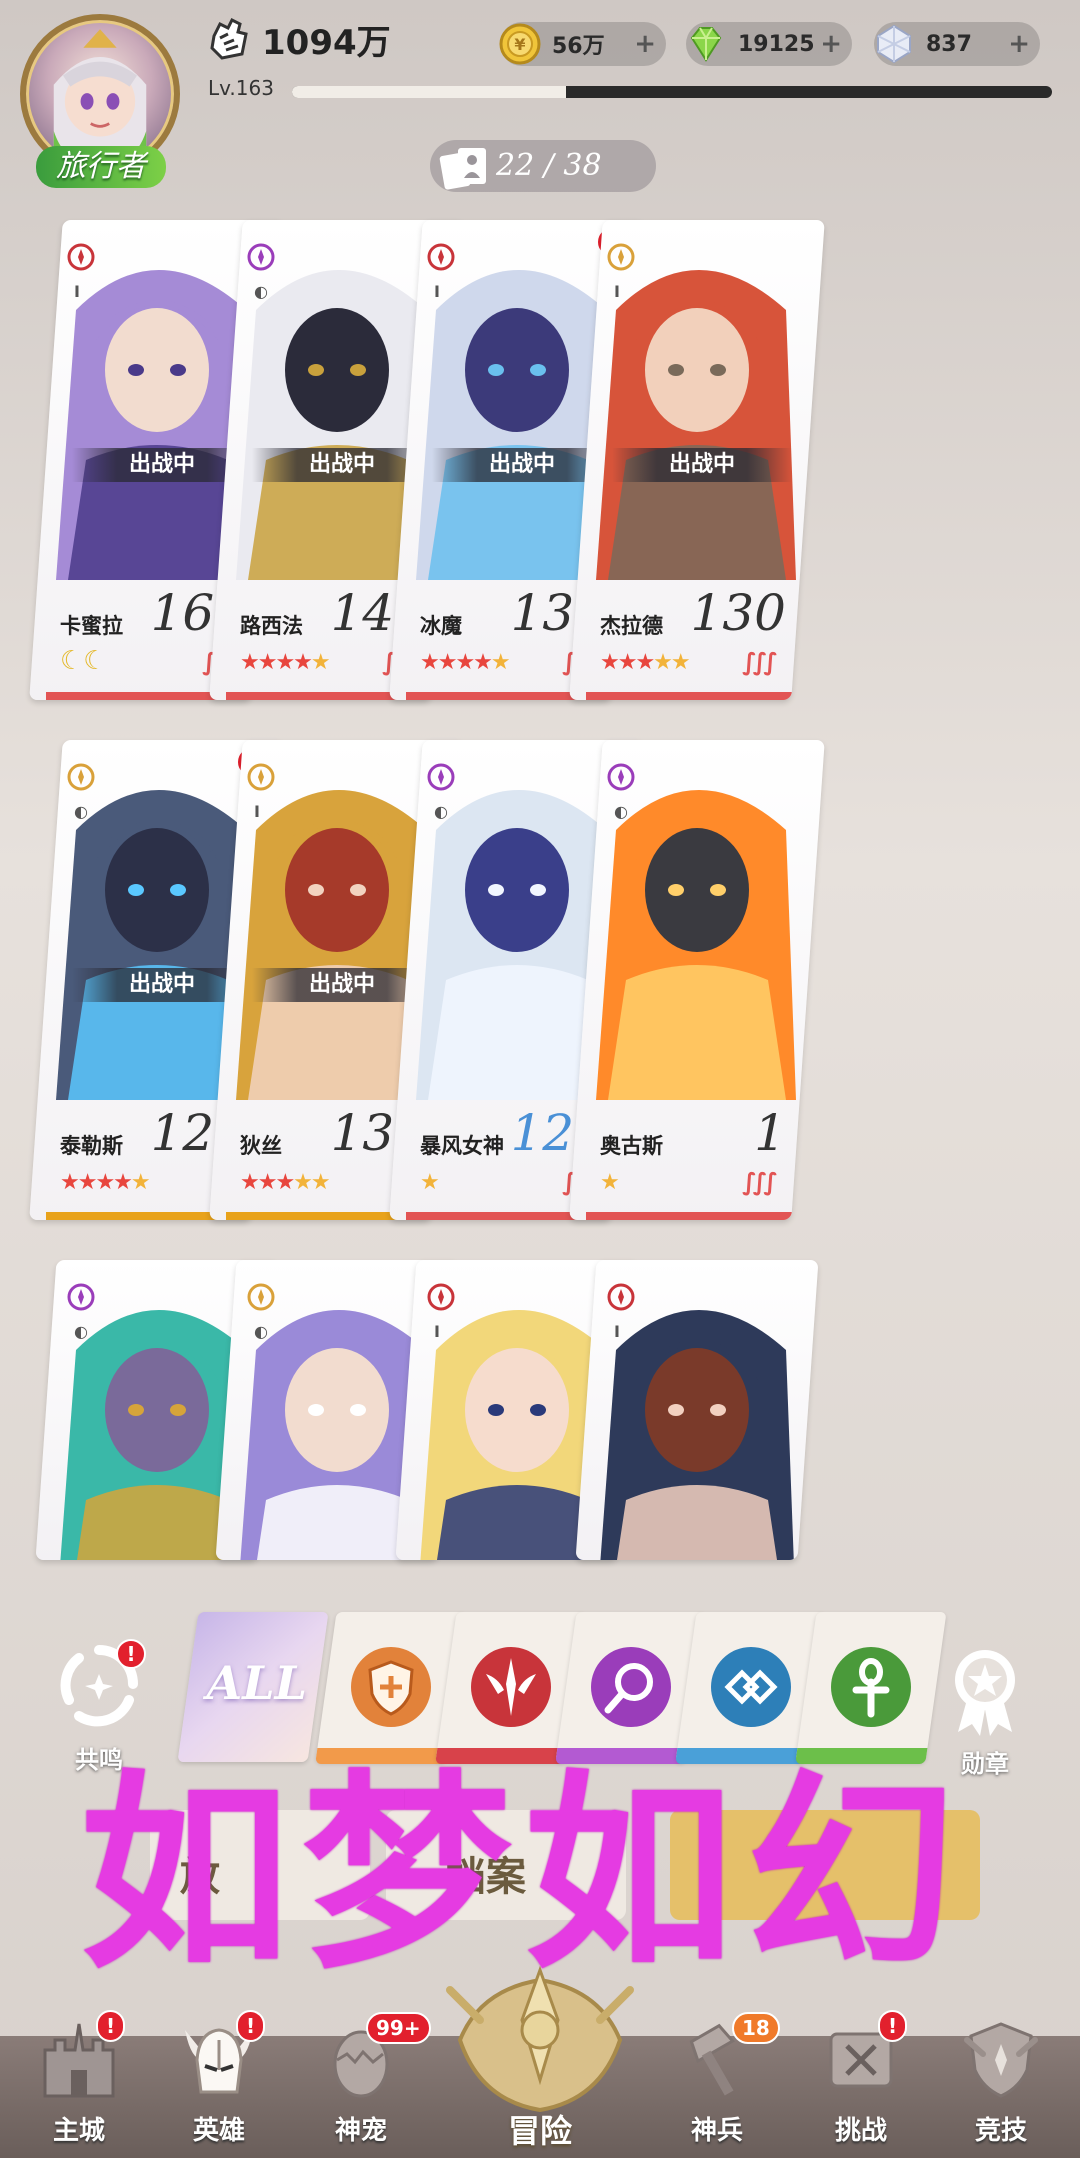 Image resolution: width=1080 pixels, height=2158 pixels. I want to click on nav-challenge: 挑战 !, so click(861, 2084).